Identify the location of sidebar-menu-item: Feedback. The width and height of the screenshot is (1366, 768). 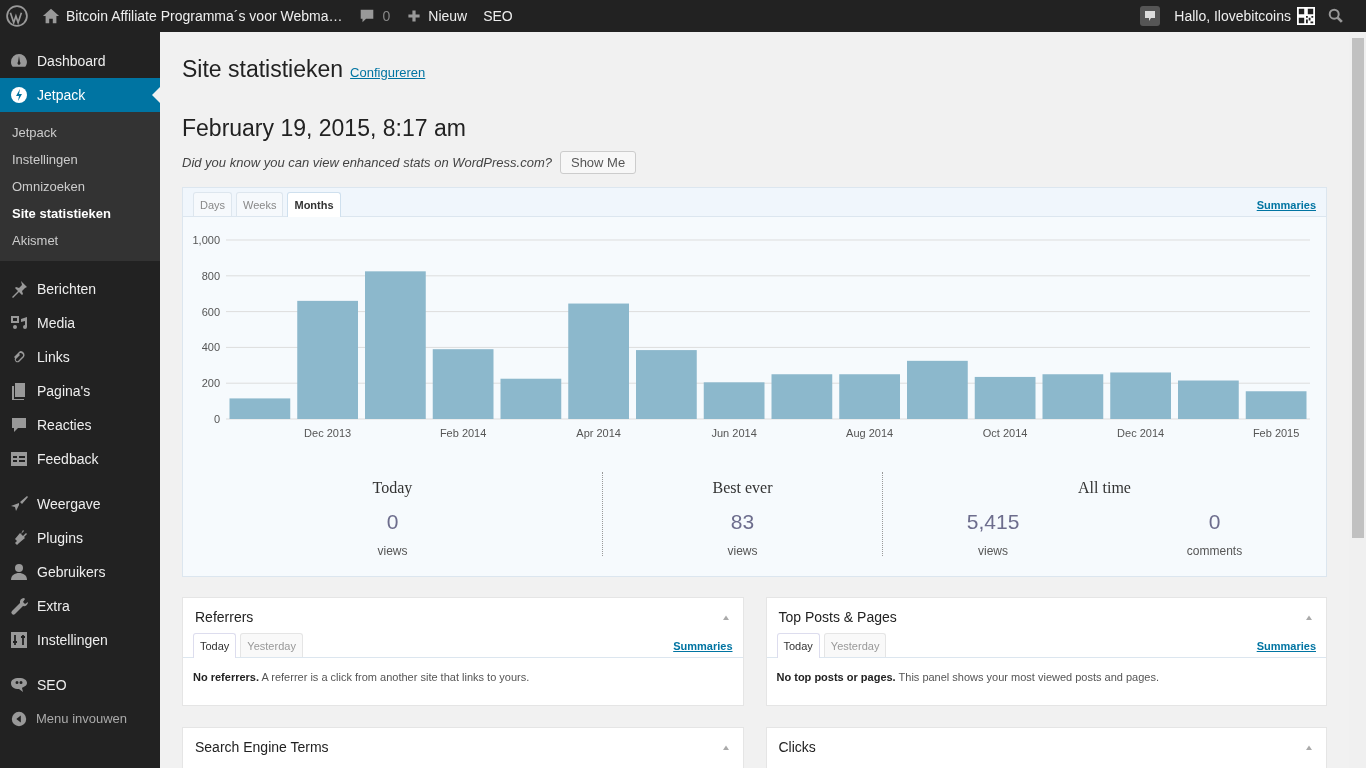
(80, 459).